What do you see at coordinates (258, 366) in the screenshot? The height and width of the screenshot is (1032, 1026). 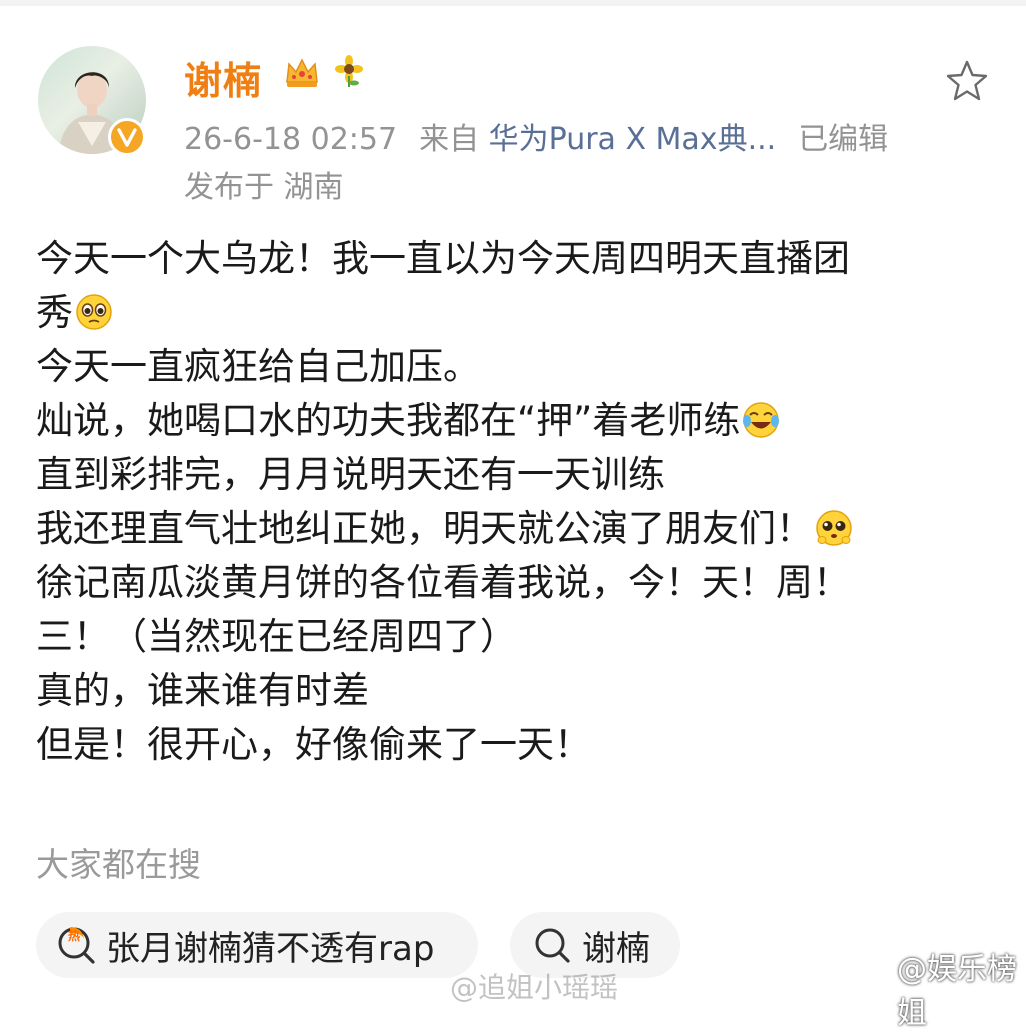 I see `content-line: 今天一直疯狂给自己加压。` at bounding box center [258, 366].